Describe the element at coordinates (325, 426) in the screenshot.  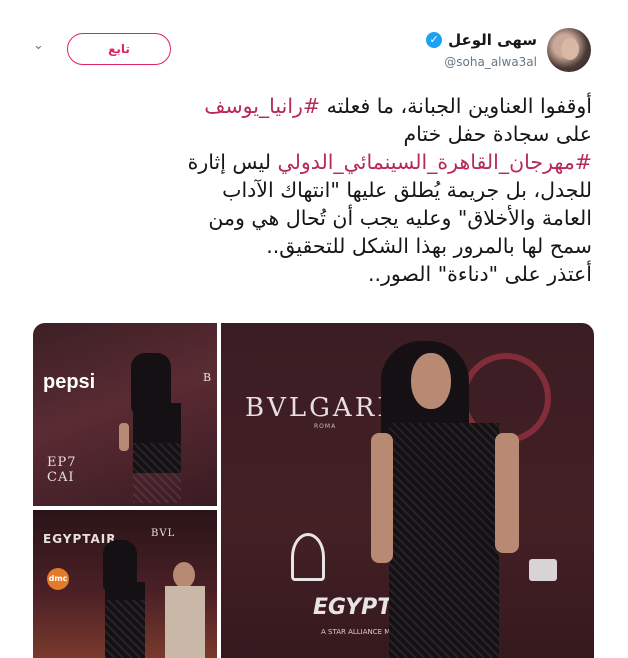
I see `bvlgari-sub: ROMA` at that location.